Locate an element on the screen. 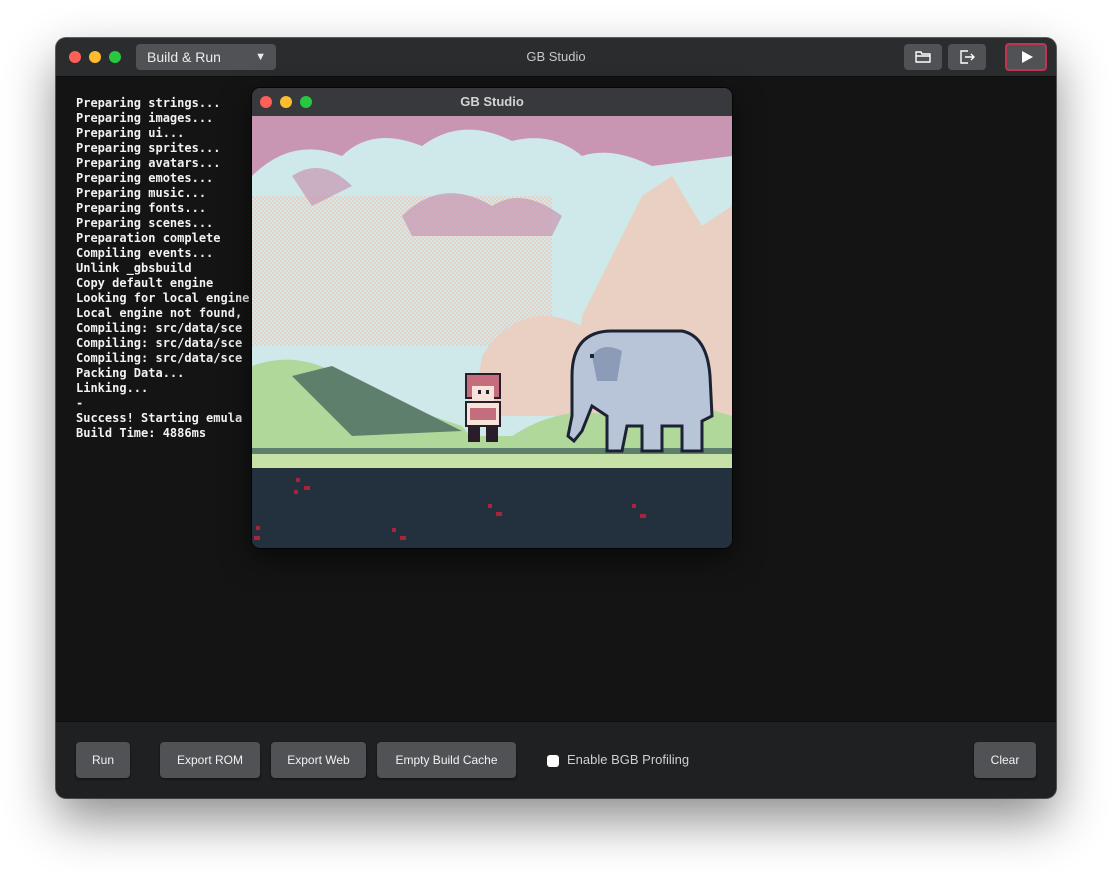 The width and height of the screenshot is (1112, 872). run-button is located at coordinates (1026, 57).